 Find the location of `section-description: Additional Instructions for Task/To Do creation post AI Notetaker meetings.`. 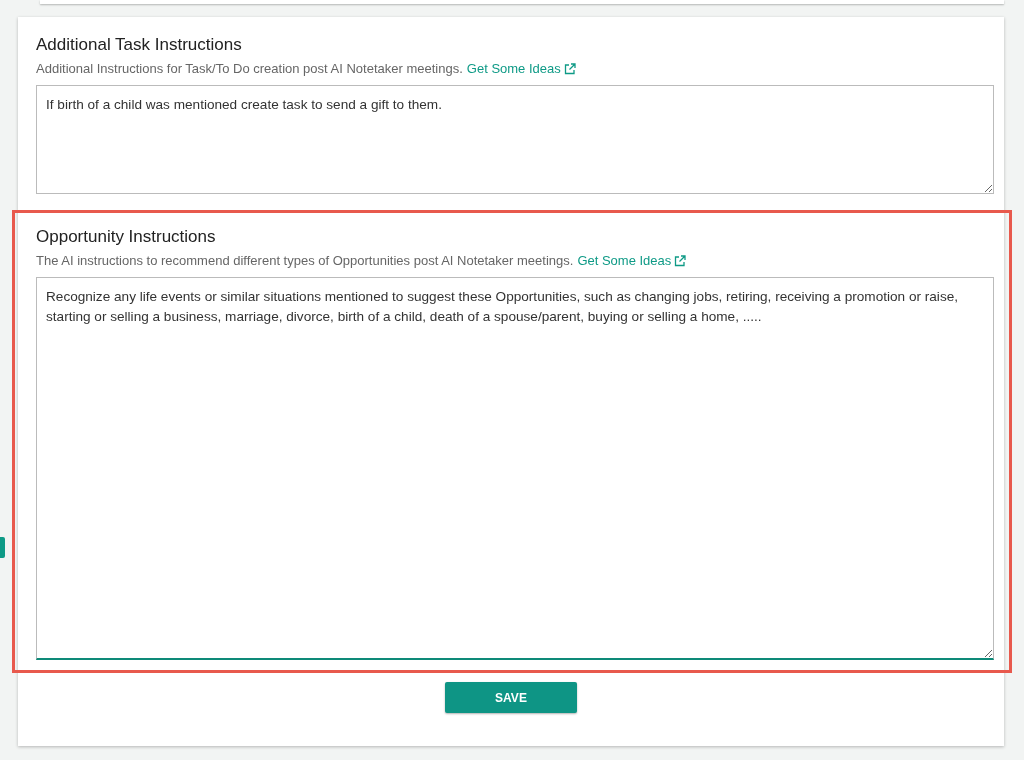

section-description: Additional Instructions for Task/To Do creation post AI Notetaker meetings. is located at coordinates (249, 69).